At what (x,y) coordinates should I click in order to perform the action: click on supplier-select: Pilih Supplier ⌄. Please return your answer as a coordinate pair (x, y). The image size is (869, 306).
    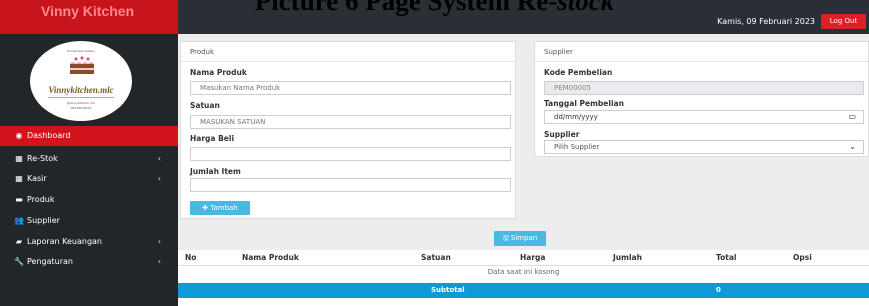
    Looking at the image, I should click on (704, 147).